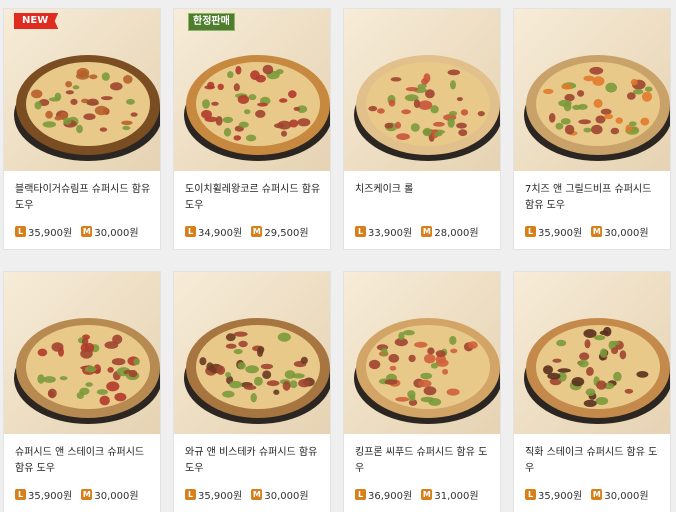 The height and width of the screenshot is (512, 676). I want to click on pizza-name: 도이치휠레왕코르 슈퍼시드 함유 도우, so click(254, 198).